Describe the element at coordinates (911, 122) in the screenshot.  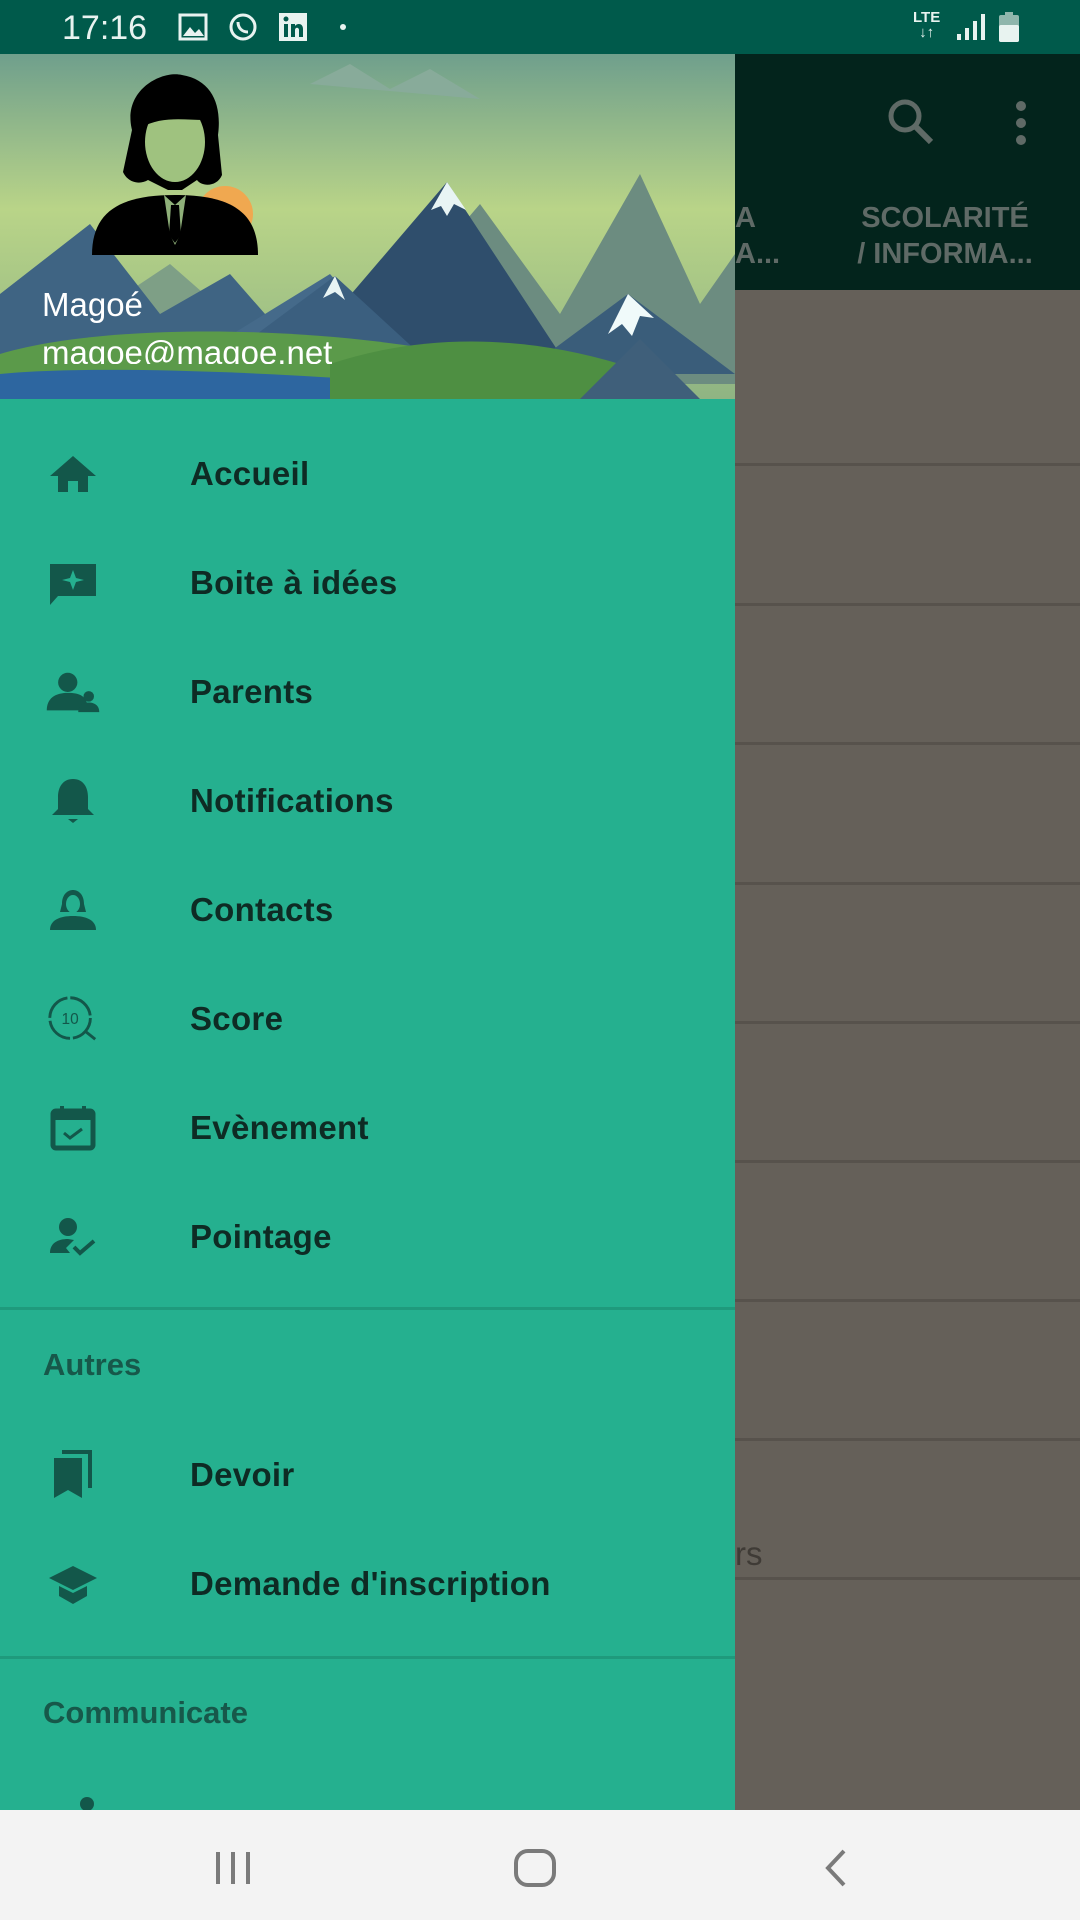
I see `search-icon` at that location.